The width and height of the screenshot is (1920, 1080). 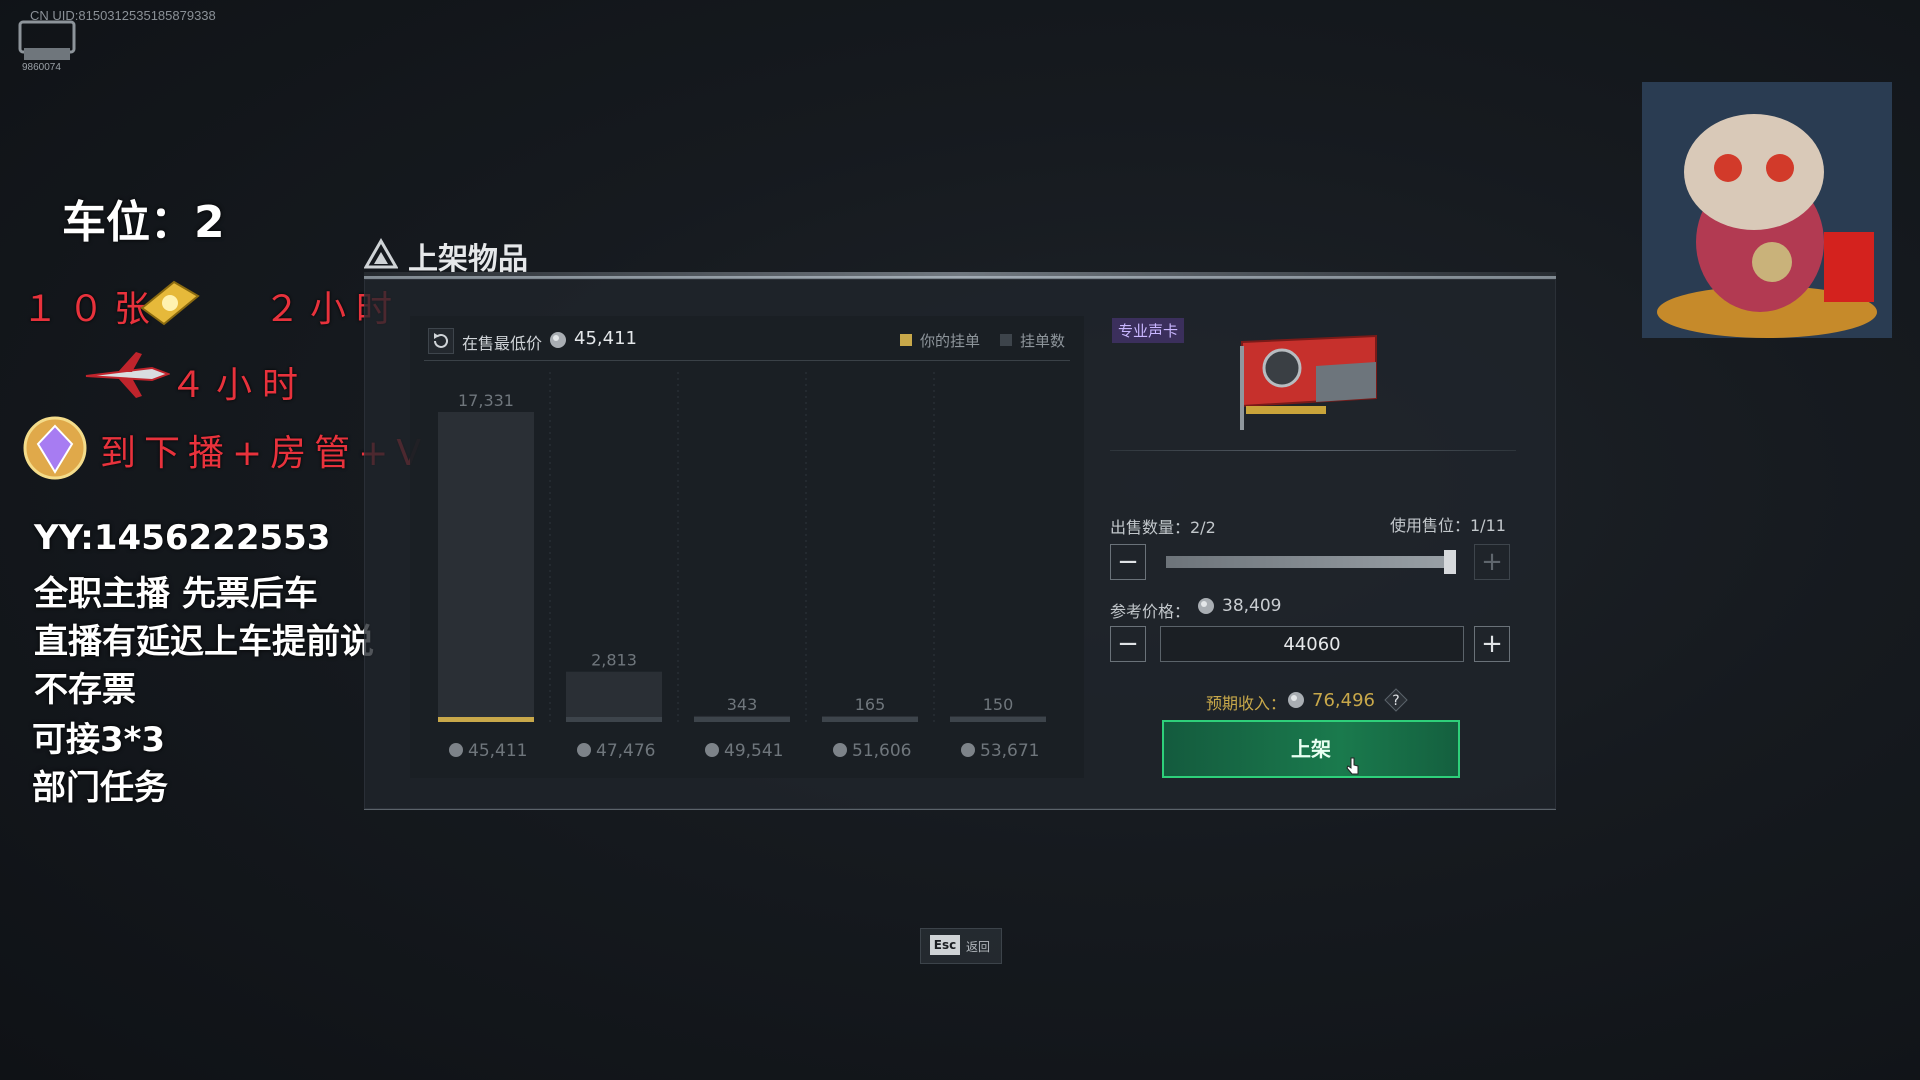 What do you see at coordinates (47, 40) in the screenshot?
I see `platform-logo` at bounding box center [47, 40].